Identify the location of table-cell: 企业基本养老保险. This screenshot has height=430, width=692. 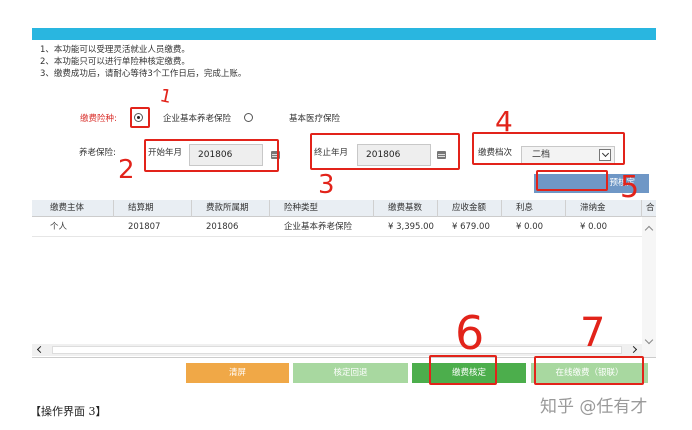
(318, 227).